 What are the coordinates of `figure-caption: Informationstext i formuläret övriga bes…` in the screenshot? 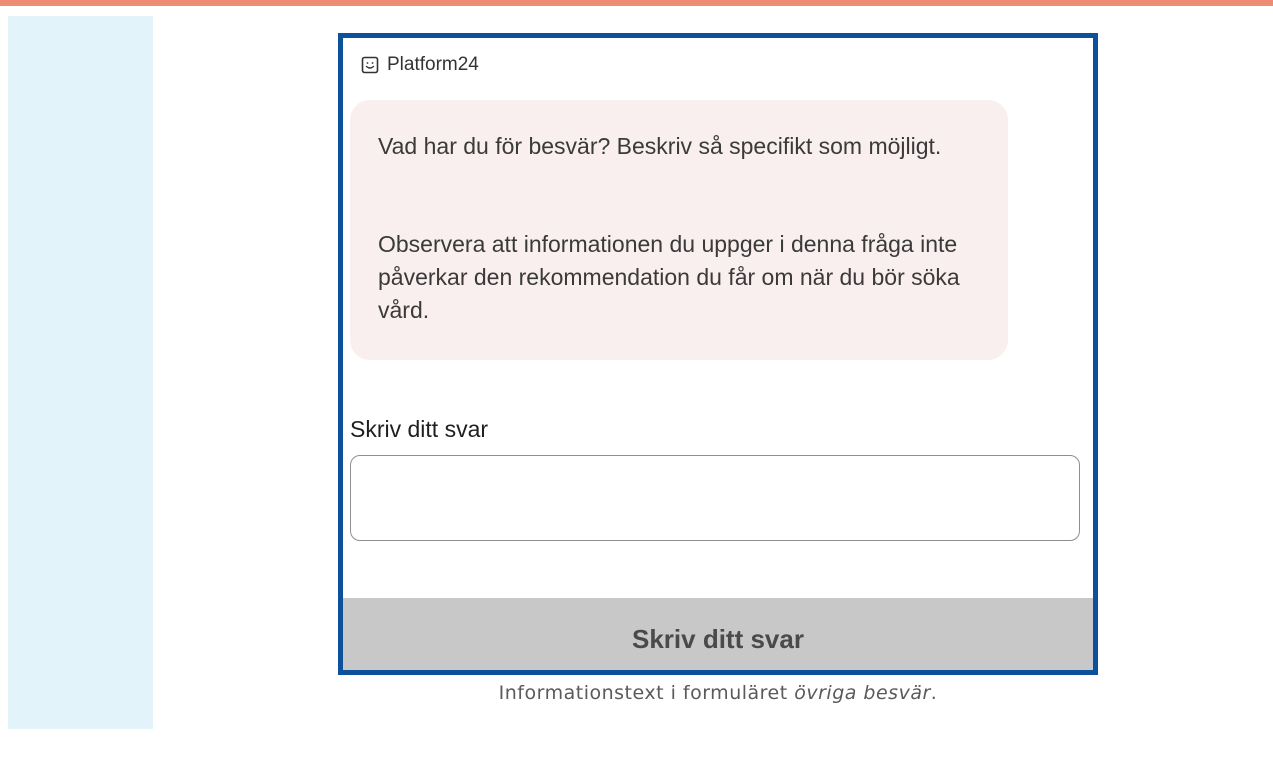 It's located at (718, 693).